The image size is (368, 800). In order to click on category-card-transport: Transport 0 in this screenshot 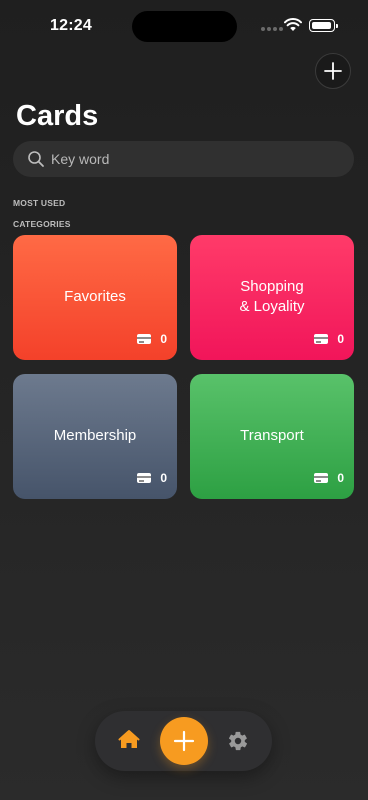, I will do `click(272, 436)`.